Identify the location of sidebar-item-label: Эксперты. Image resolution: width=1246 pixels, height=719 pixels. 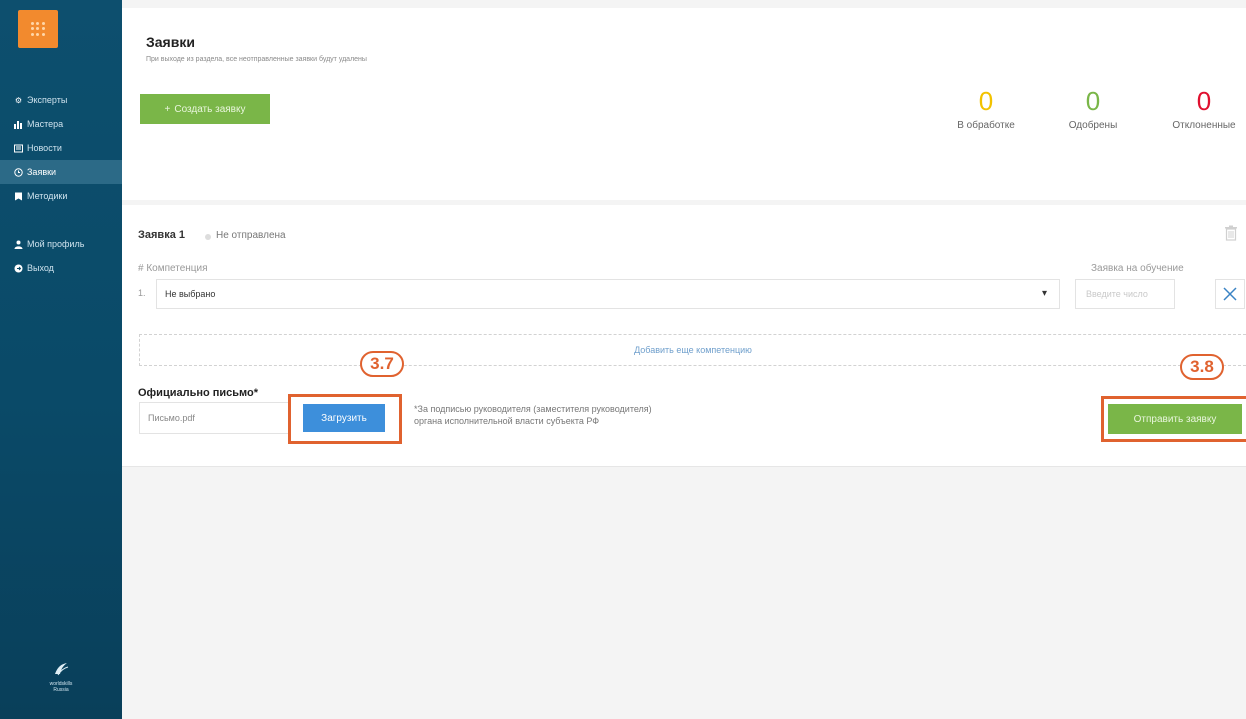
(47, 100).